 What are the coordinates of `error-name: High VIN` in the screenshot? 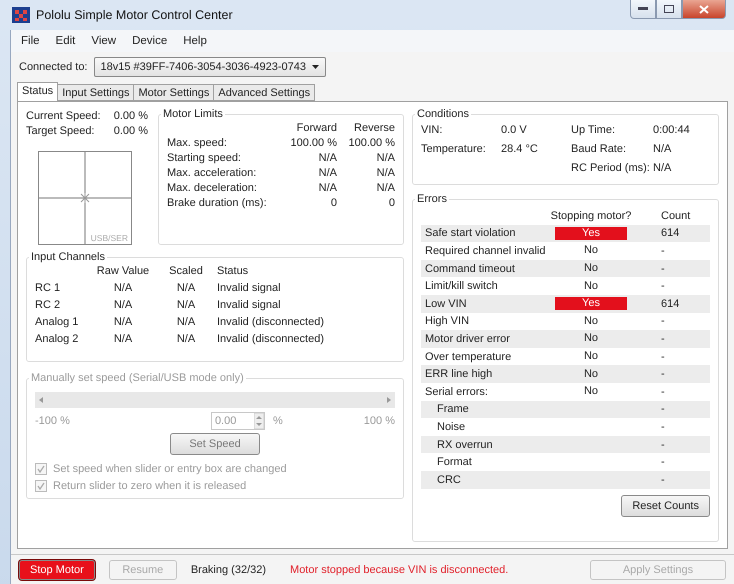 It's located at (447, 321).